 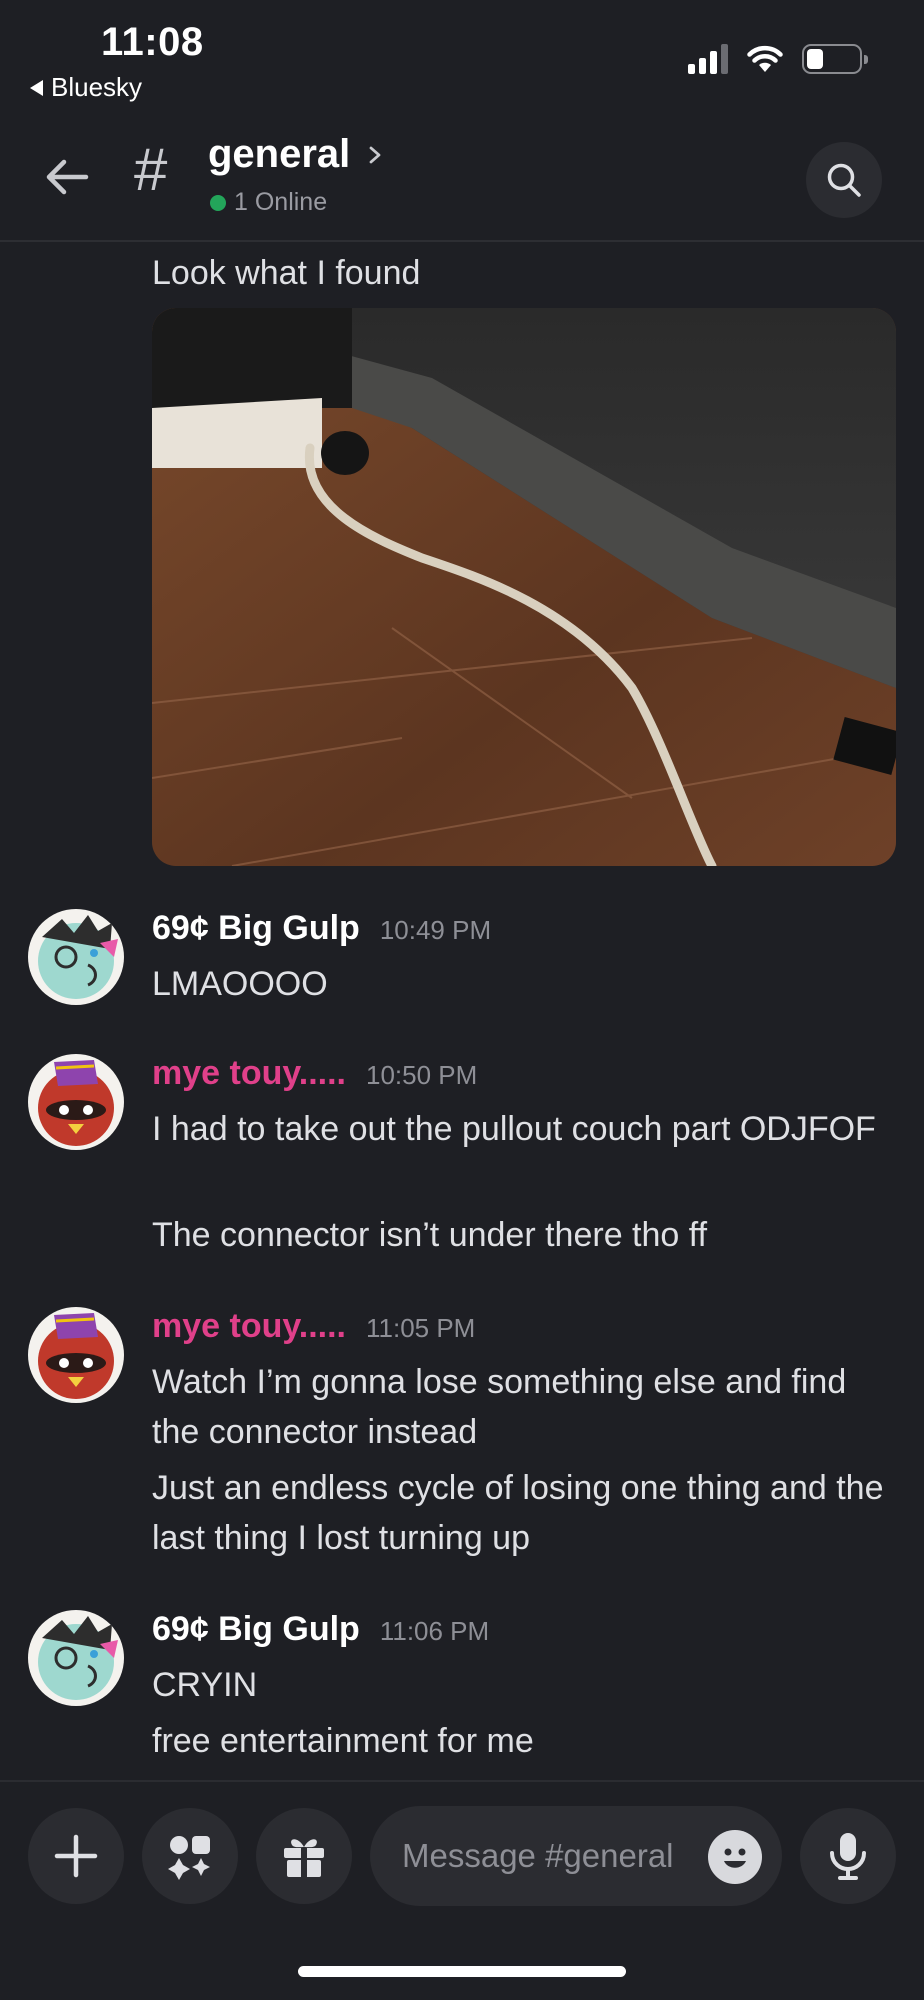 What do you see at coordinates (375, 154) in the screenshot?
I see `chevron-right-icon` at bounding box center [375, 154].